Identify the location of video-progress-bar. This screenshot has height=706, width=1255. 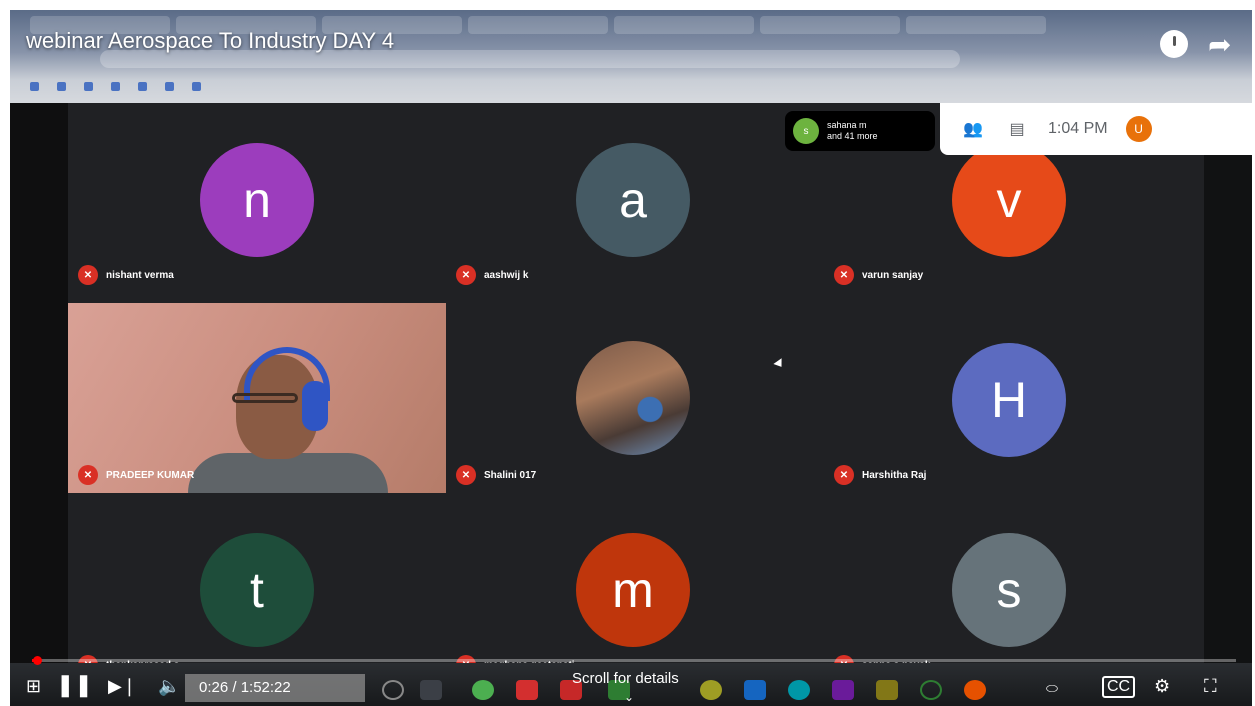
(634, 660).